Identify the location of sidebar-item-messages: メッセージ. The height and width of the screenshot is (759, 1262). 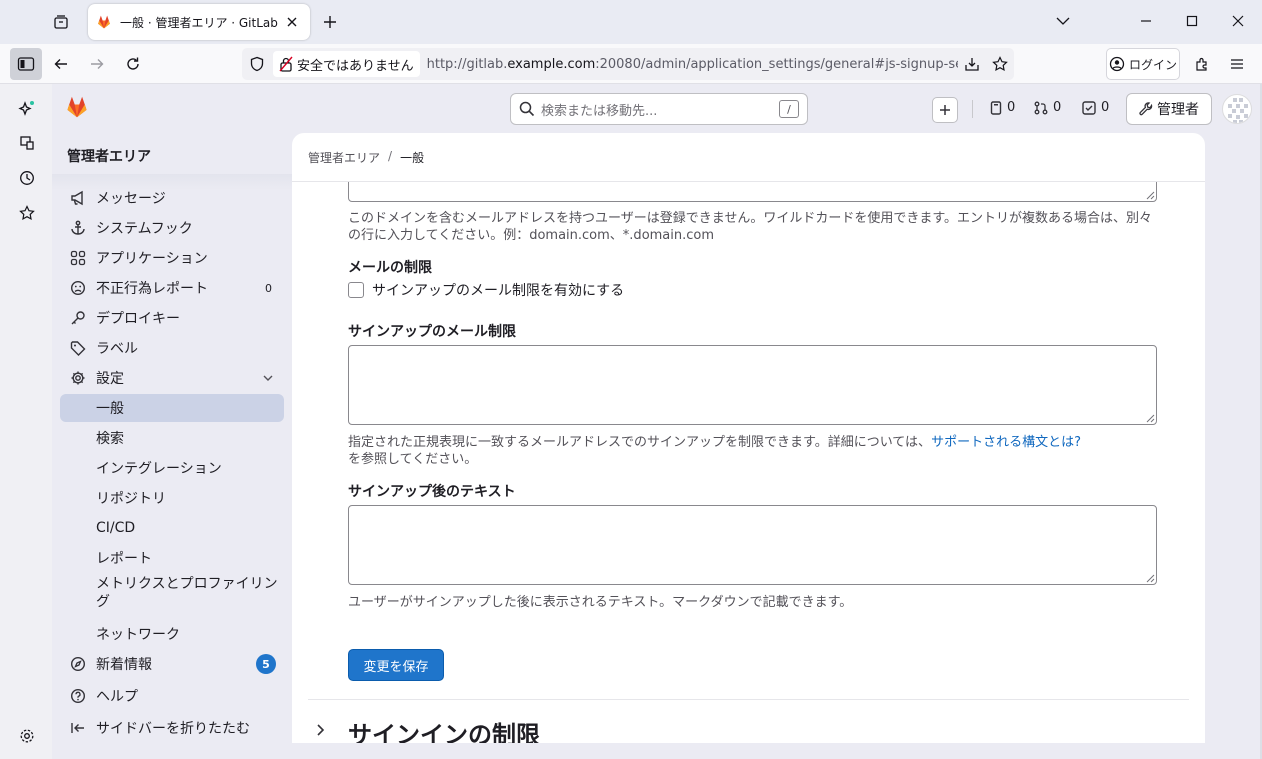
(172, 198).